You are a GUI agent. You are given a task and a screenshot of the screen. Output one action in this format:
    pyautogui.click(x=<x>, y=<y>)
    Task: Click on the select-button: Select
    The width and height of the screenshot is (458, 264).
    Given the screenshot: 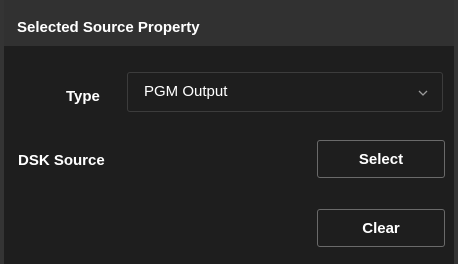 What is the action you would take?
    pyautogui.click(x=381, y=159)
    